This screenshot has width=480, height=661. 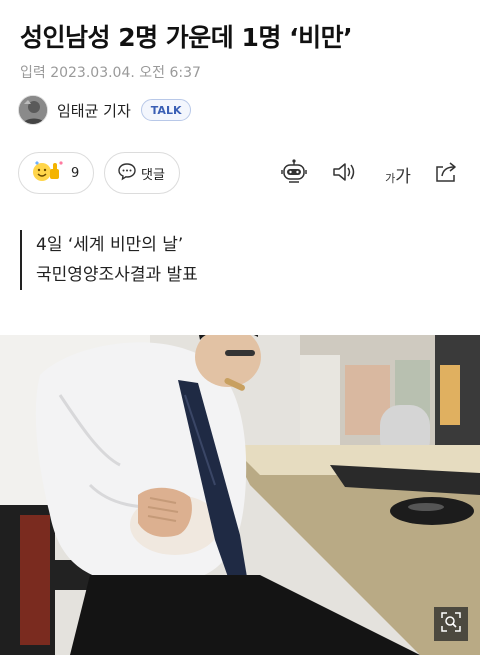 What do you see at coordinates (110, 73) in the screenshot?
I see `article-dateline: 입력 2023.03.04. 오전 6:37` at bounding box center [110, 73].